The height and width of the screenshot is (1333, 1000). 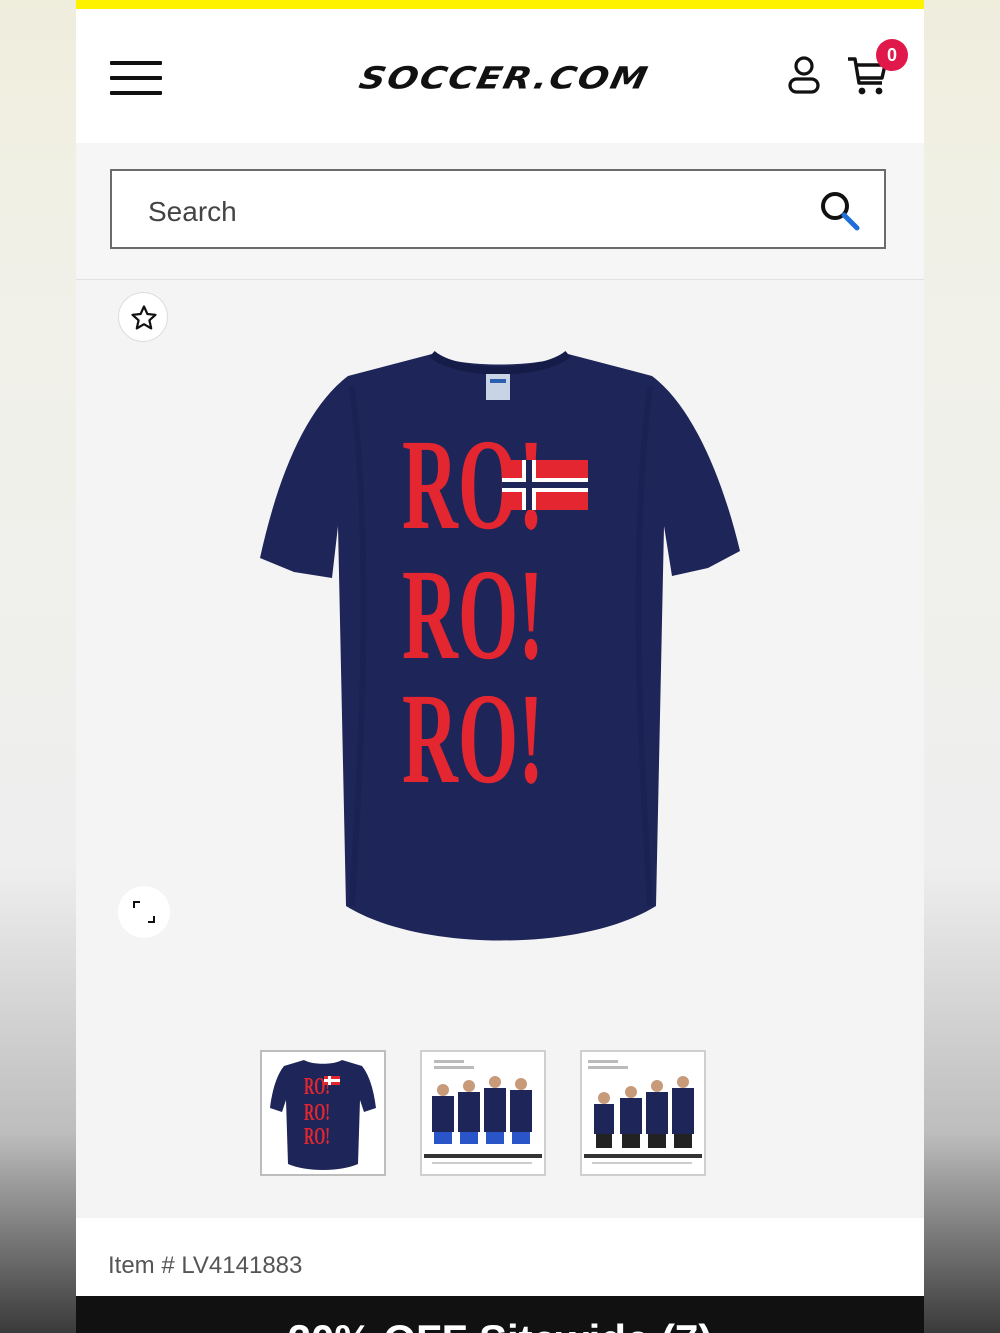 I want to click on thumbnail-strip: RO! RO! RO!, so click(x=485, y=1113).